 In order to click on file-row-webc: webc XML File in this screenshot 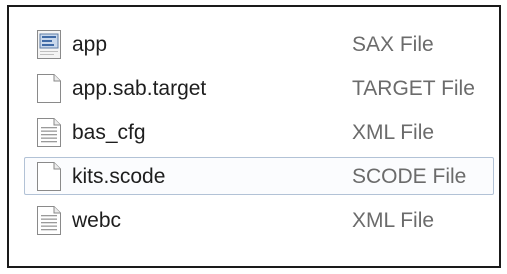, I will do `click(259, 220)`.